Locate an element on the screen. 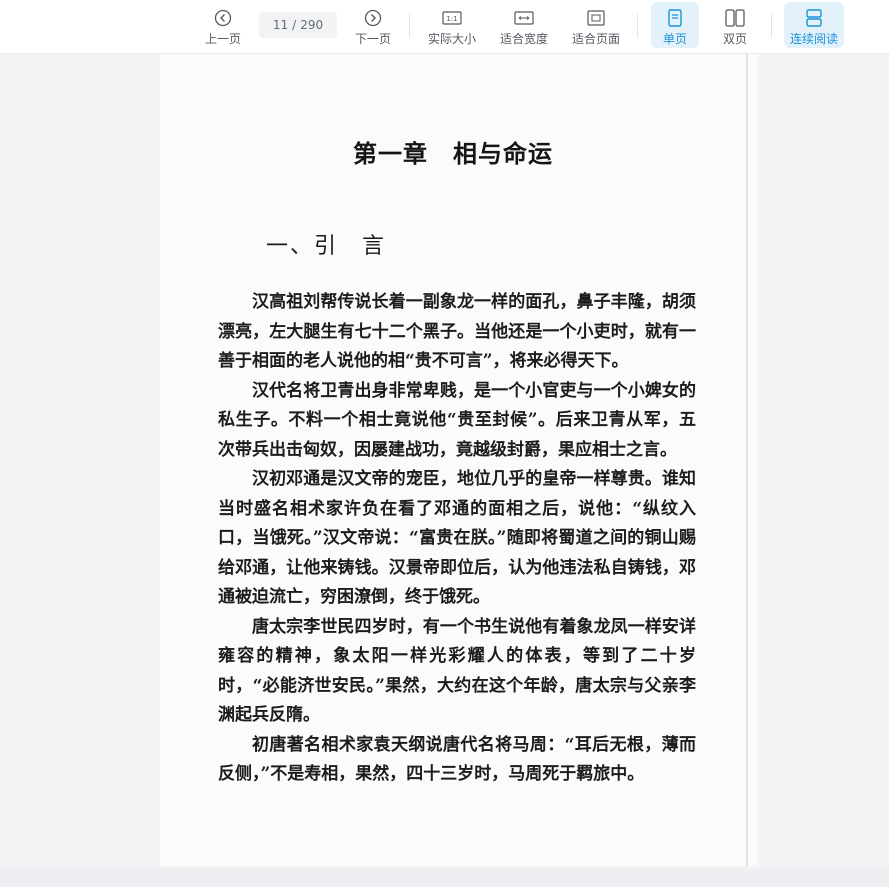 The image size is (889, 887). page-indicator: 11 / 290 is located at coordinates (298, 25).